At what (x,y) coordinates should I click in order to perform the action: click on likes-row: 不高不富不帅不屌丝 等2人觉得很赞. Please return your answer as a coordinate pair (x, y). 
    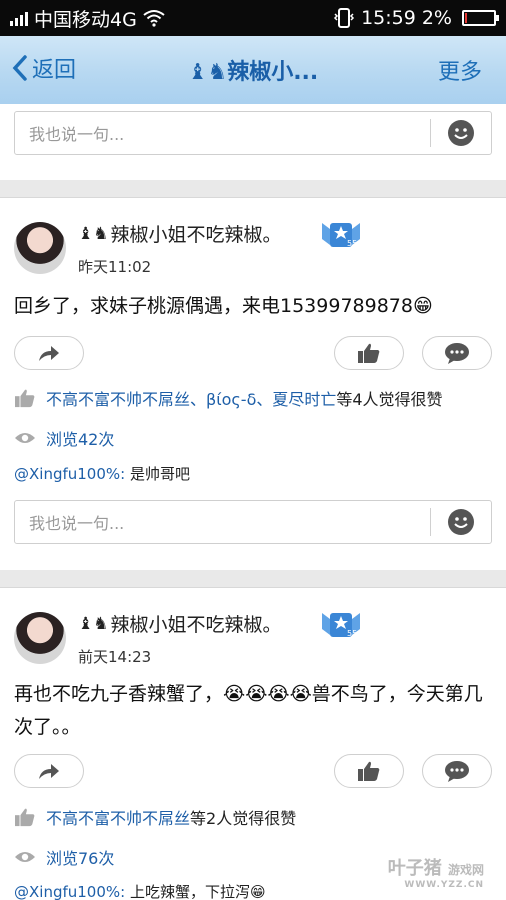
    Looking at the image, I should click on (155, 817).